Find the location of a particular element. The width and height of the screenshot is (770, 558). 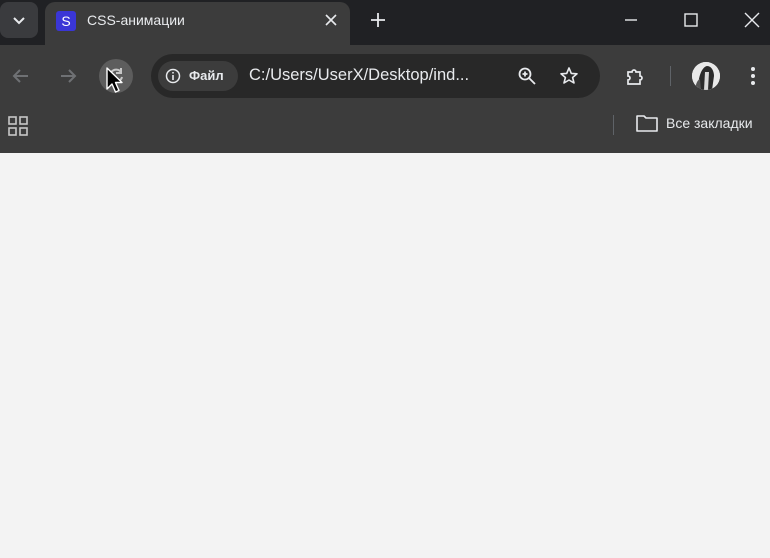

maximize-icon is located at coordinates (691, 20).